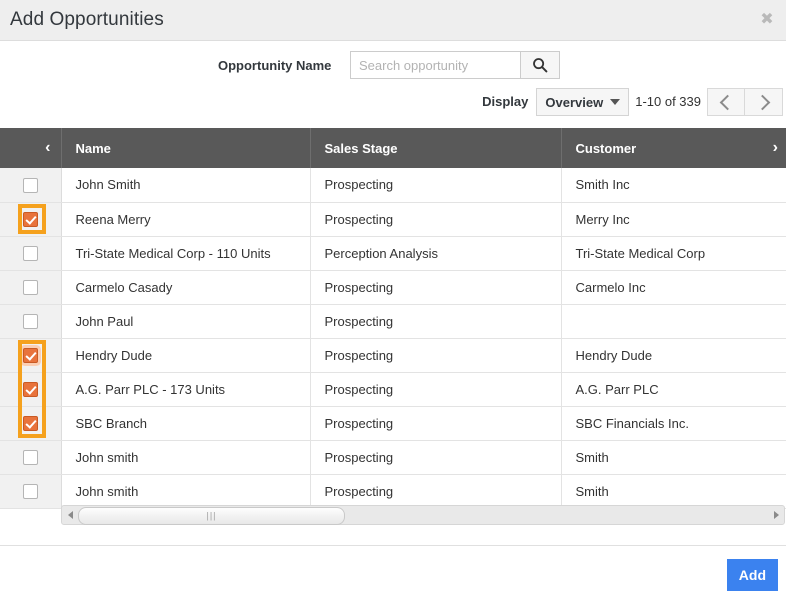  I want to click on column-header-sales-stage: Sales Stage, so click(436, 148).